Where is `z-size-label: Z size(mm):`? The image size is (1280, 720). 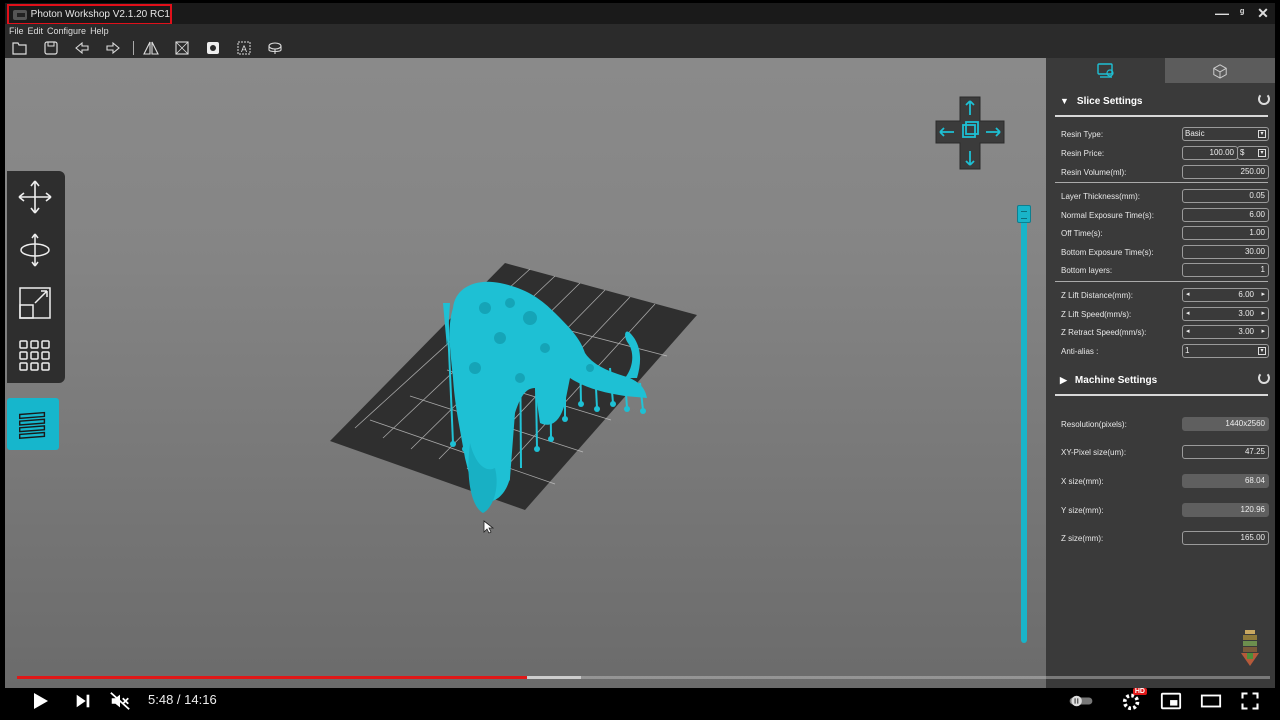 z-size-label: Z size(mm): is located at coordinates (1082, 538).